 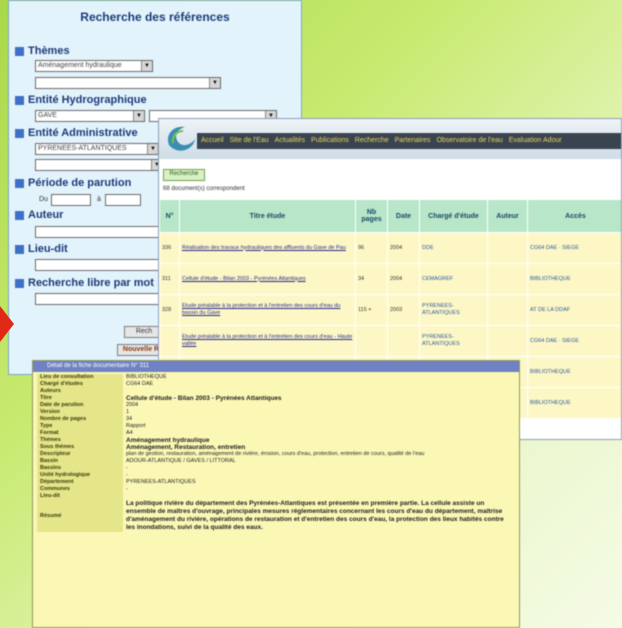 I want to click on column-header: Date, so click(x=403, y=216).